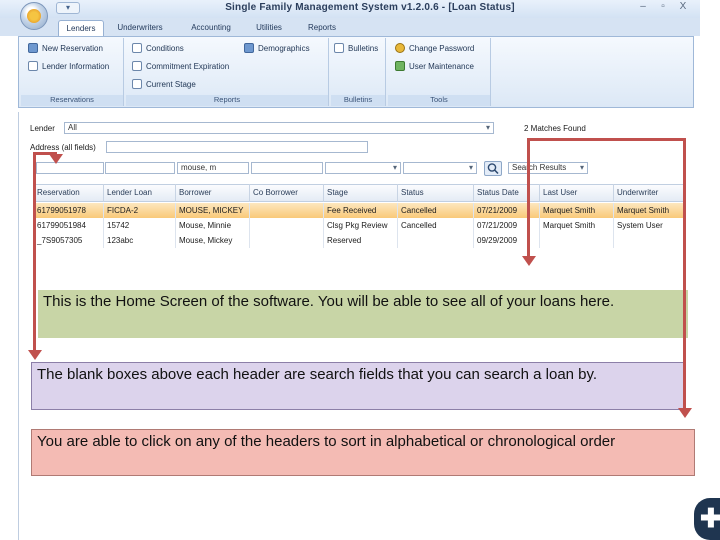  Describe the element at coordinates (361, 240) in the screenshot. I see `cell-stage: Reserved` at that location.